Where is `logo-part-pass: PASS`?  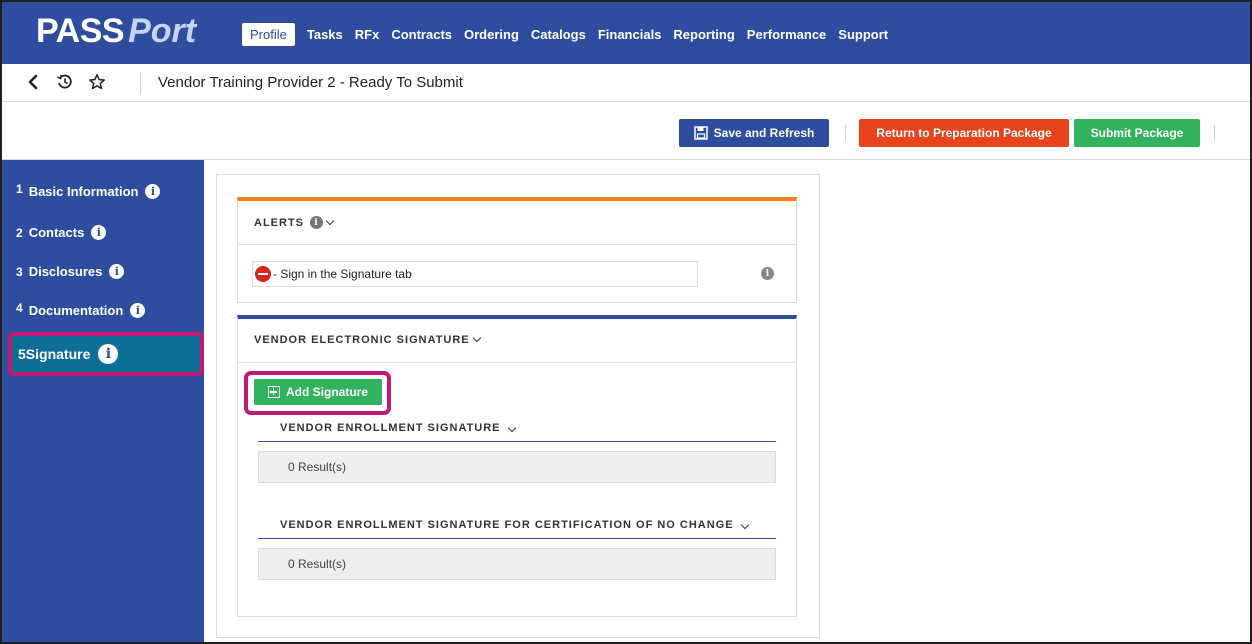
logo-part-pass: PASS is located at coordinates (80, 31).